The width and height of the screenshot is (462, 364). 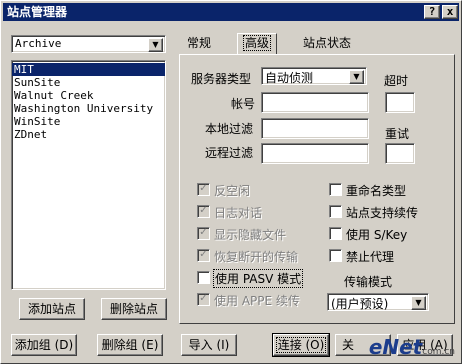 I want to click on delete-site-button: 删除站点, so click(x=134, y=309).